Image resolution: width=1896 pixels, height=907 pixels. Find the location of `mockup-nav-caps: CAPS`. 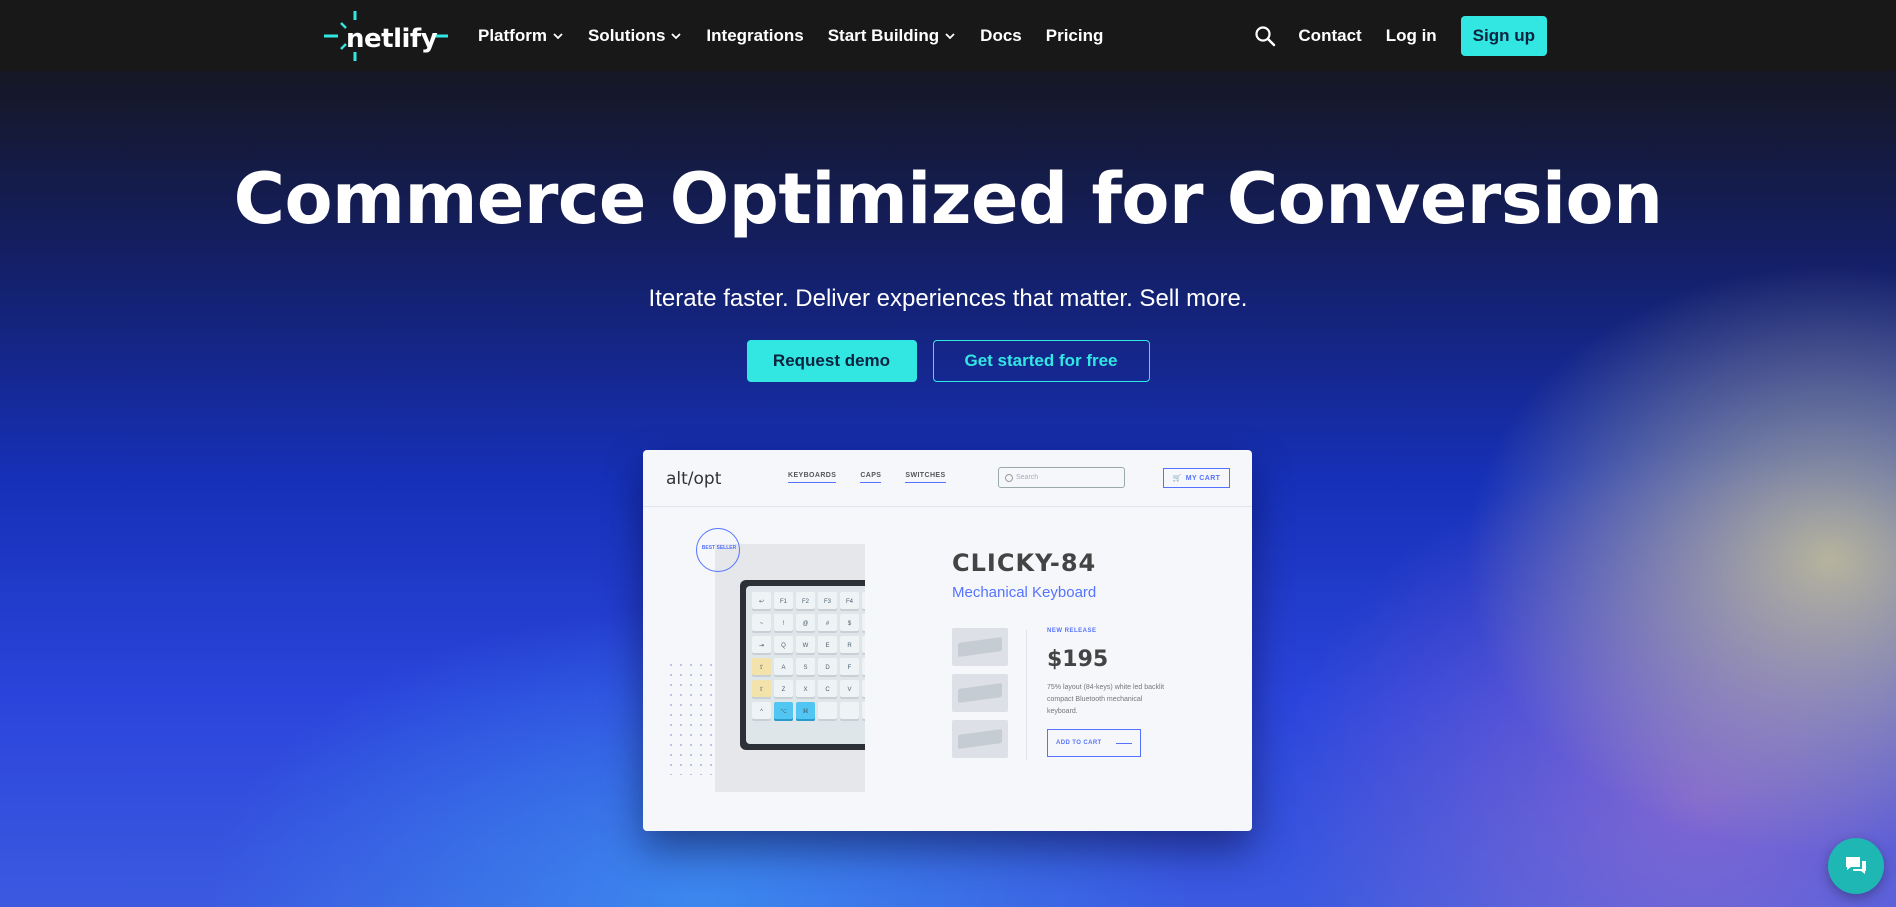

mockup-nav-caps: CAPS is located at coordinates (871, 477).